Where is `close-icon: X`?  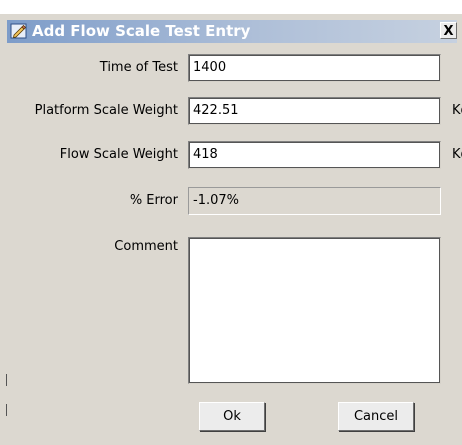 close-icon: X is located at coordinates (448, 31).